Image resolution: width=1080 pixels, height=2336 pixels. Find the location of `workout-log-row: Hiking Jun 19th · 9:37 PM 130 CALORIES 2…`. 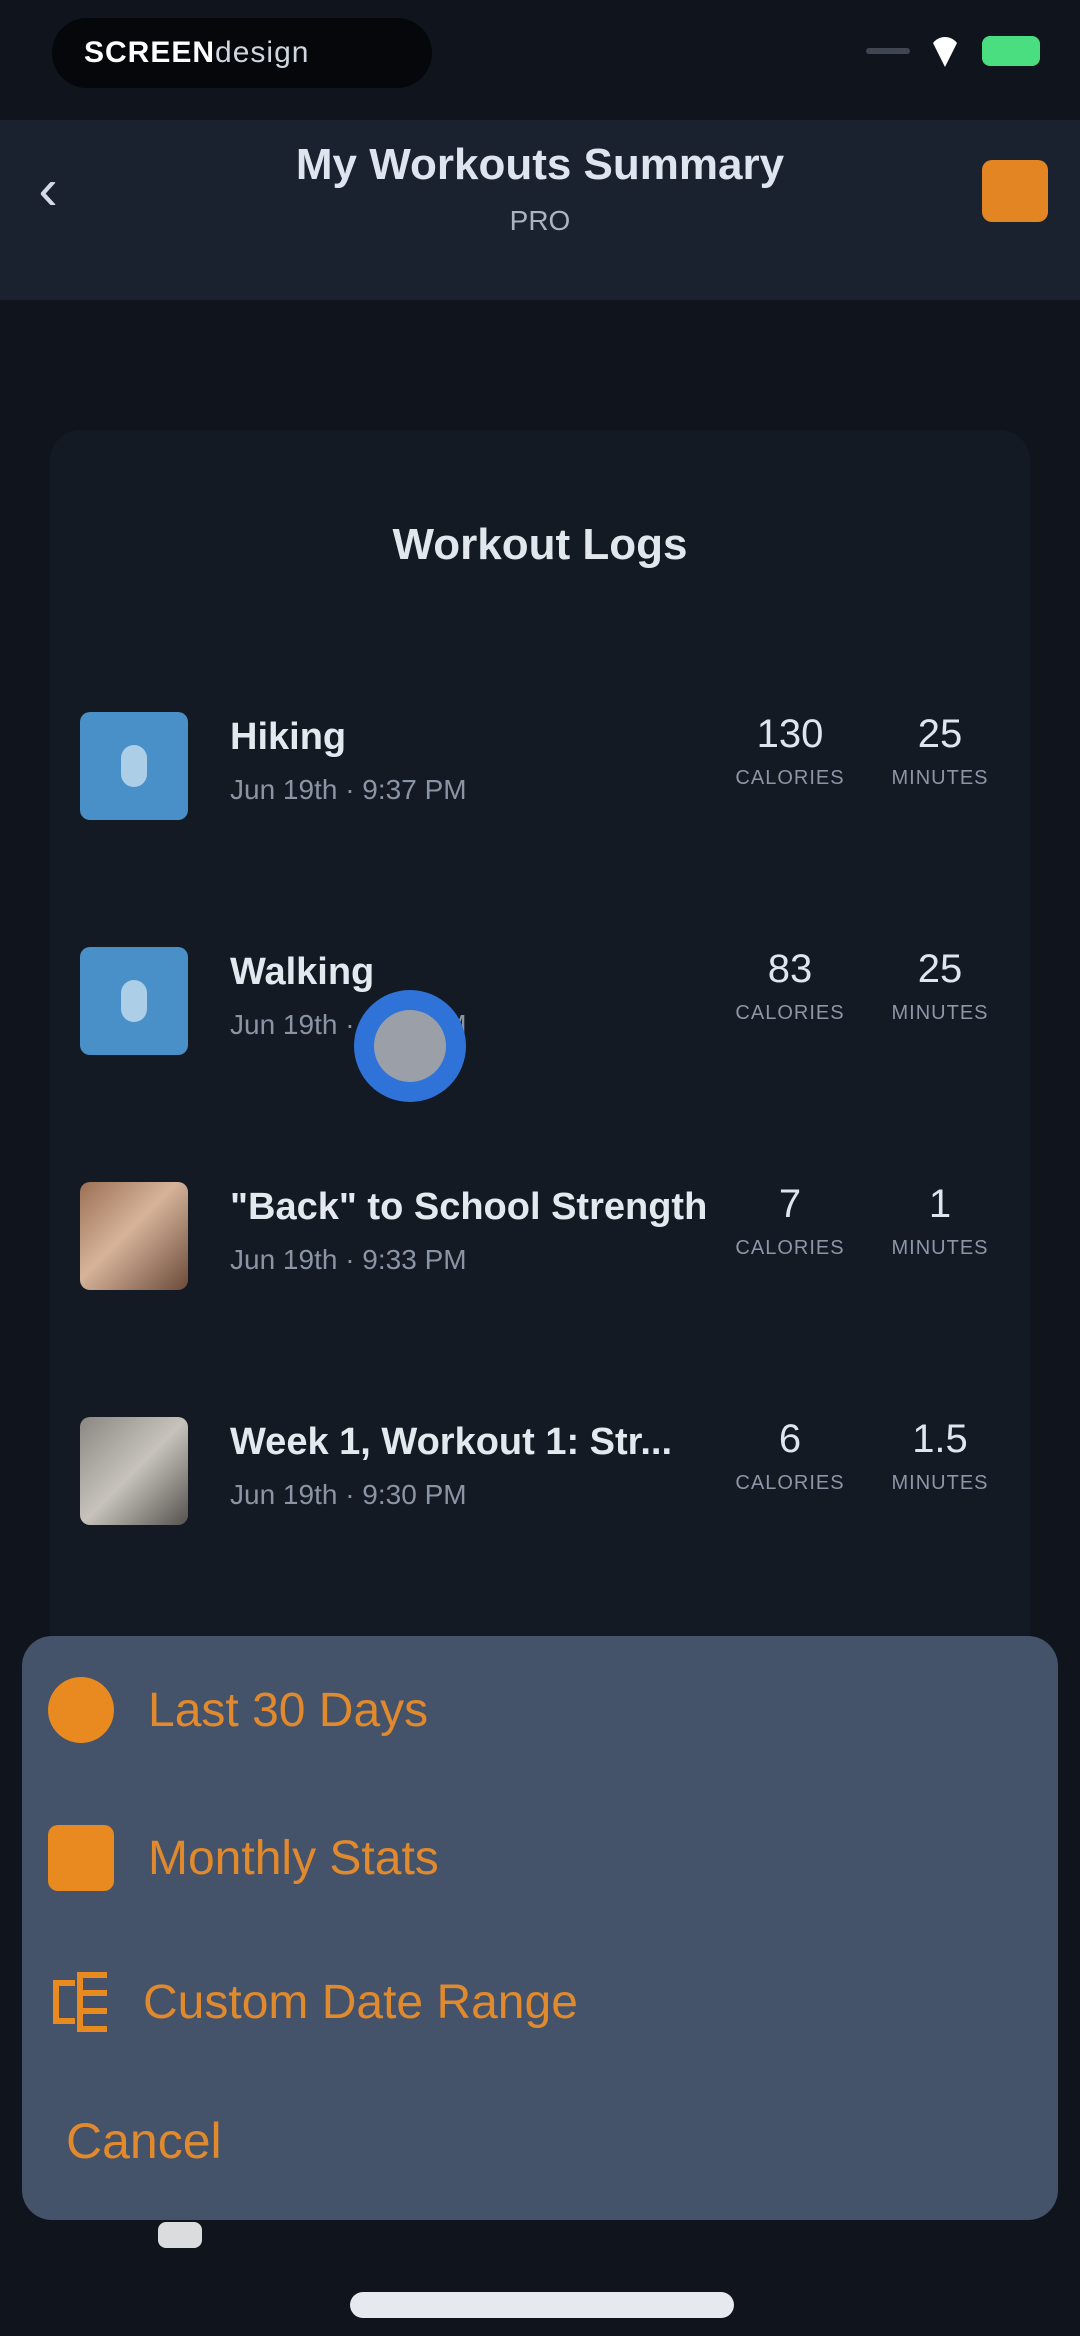

workout-log-row: Hiking Jun 19th · 9:37 PM 130 CALORIES 2… is located at coordinates (540, 765).